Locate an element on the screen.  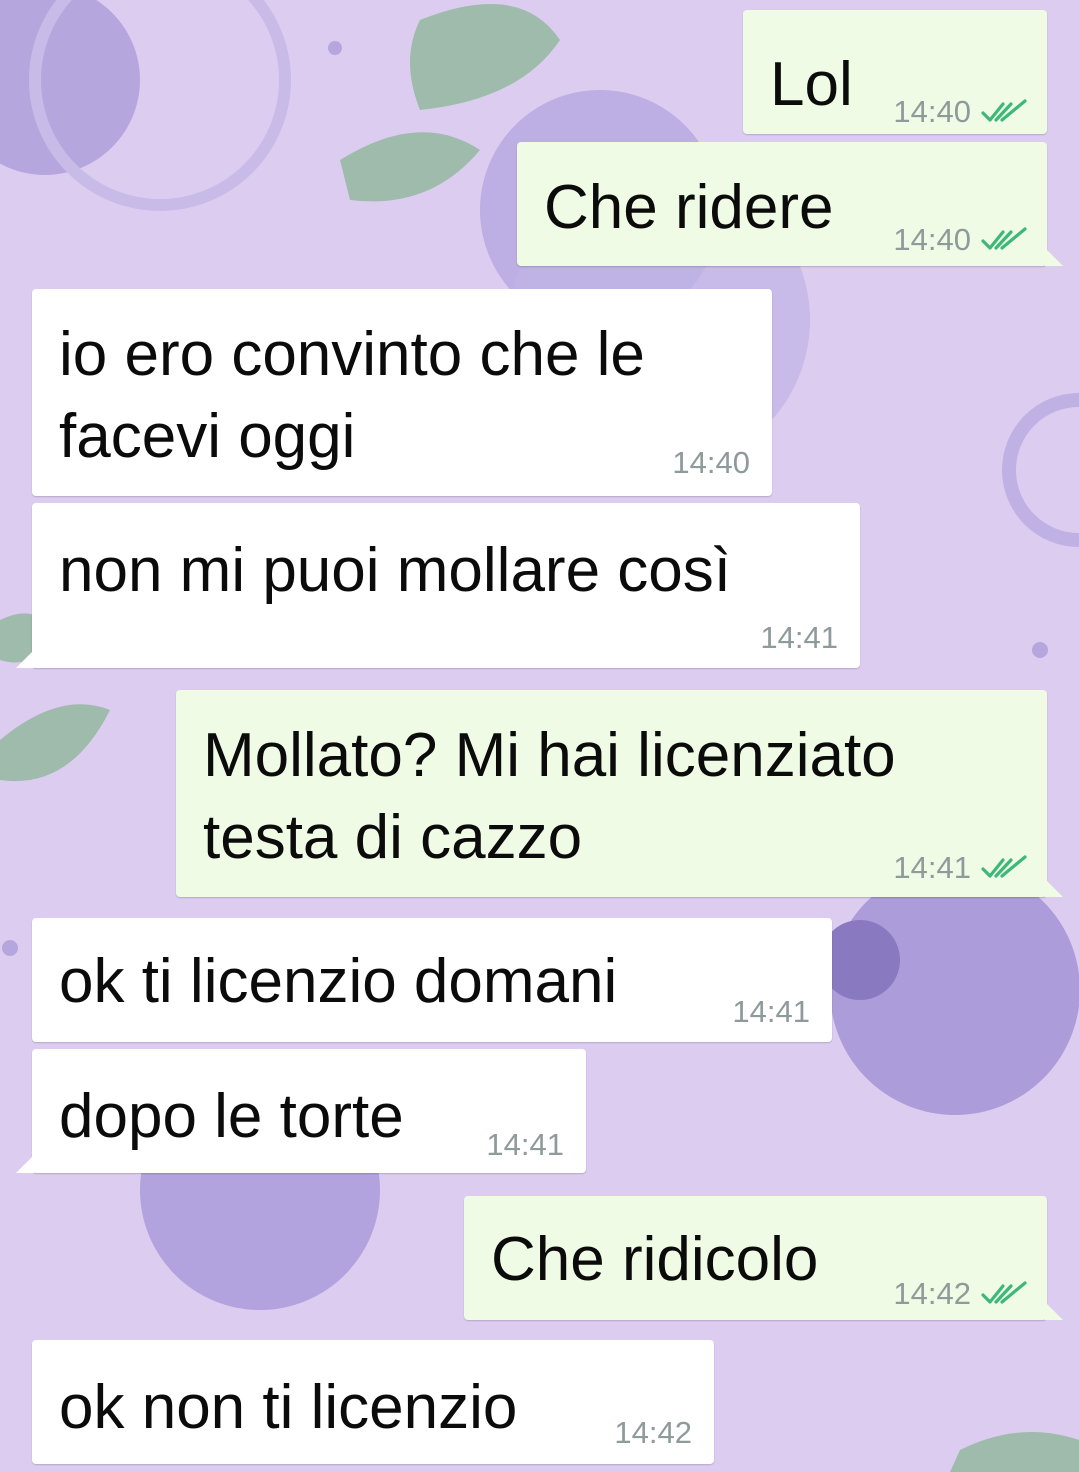
message-text: Che ridicolo is located at coordinates (655, 1259).